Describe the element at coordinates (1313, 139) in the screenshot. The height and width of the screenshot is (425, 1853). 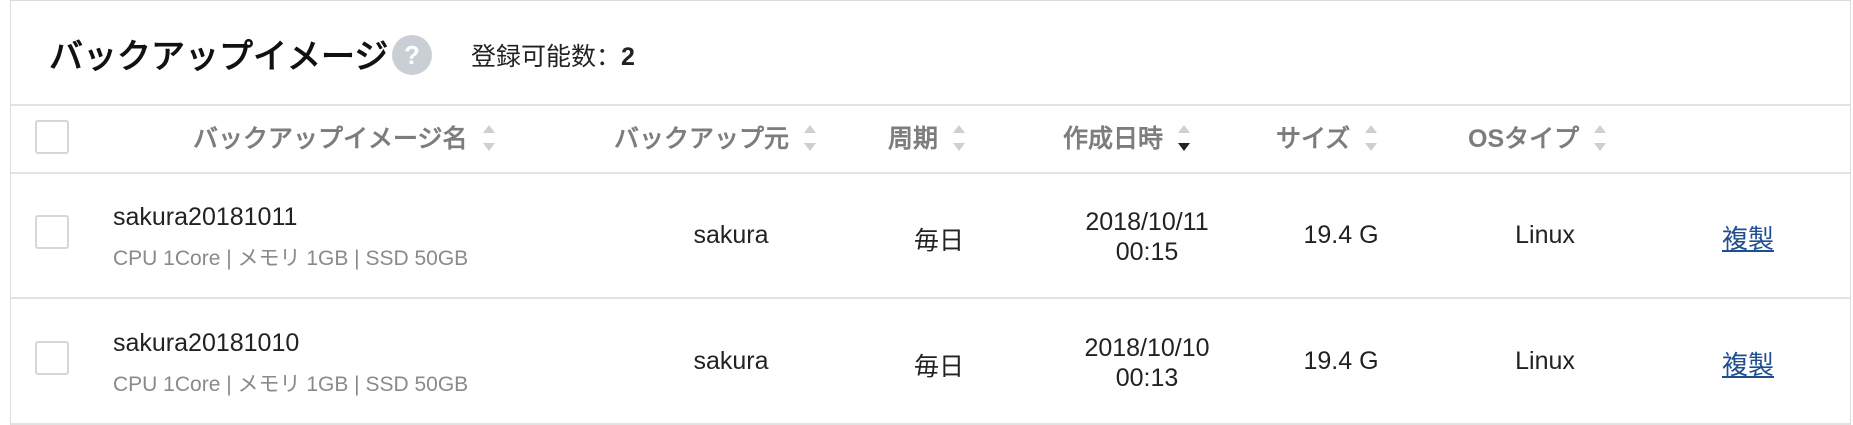
I see `column-label: サイズ` at that location.